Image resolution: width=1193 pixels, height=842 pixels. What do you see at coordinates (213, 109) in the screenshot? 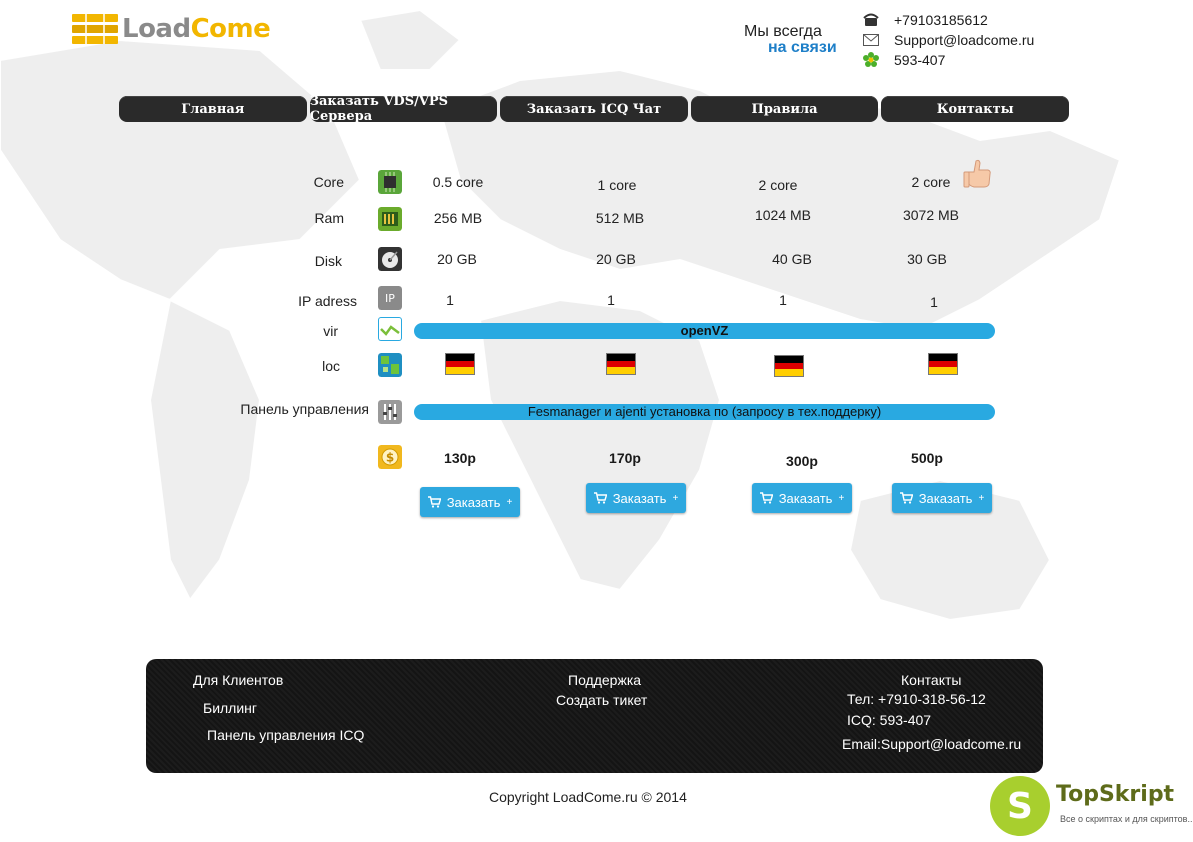
I see `nav-home: Главная` at bounding box center [213, 109].